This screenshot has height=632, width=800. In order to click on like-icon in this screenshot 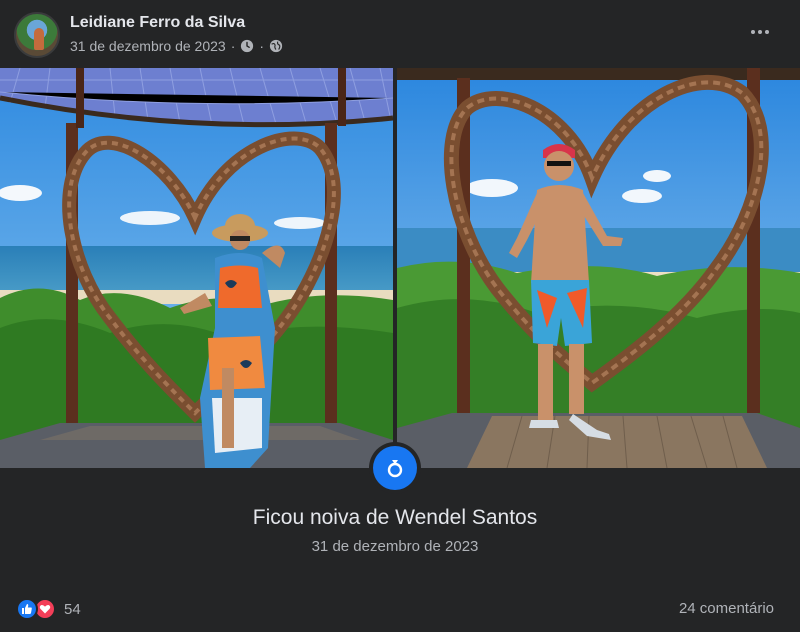, I will do `click(27, 609)`.